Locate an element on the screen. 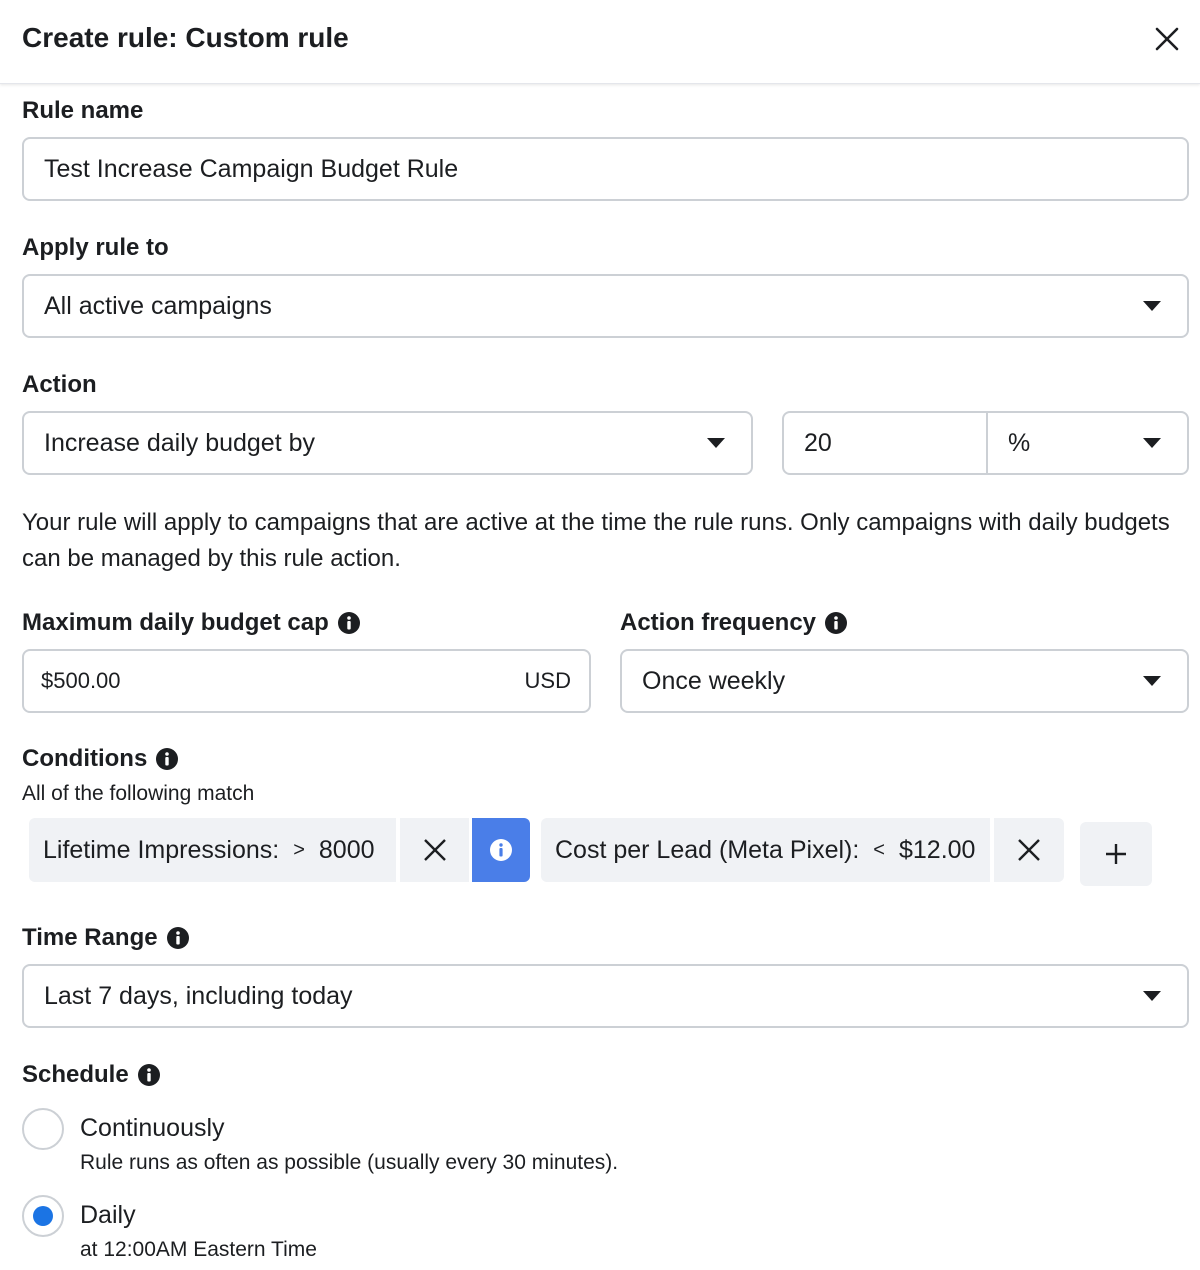  rule-name-input: Test Increase Campaign Budget Rule is located at coordinates (605, 169).